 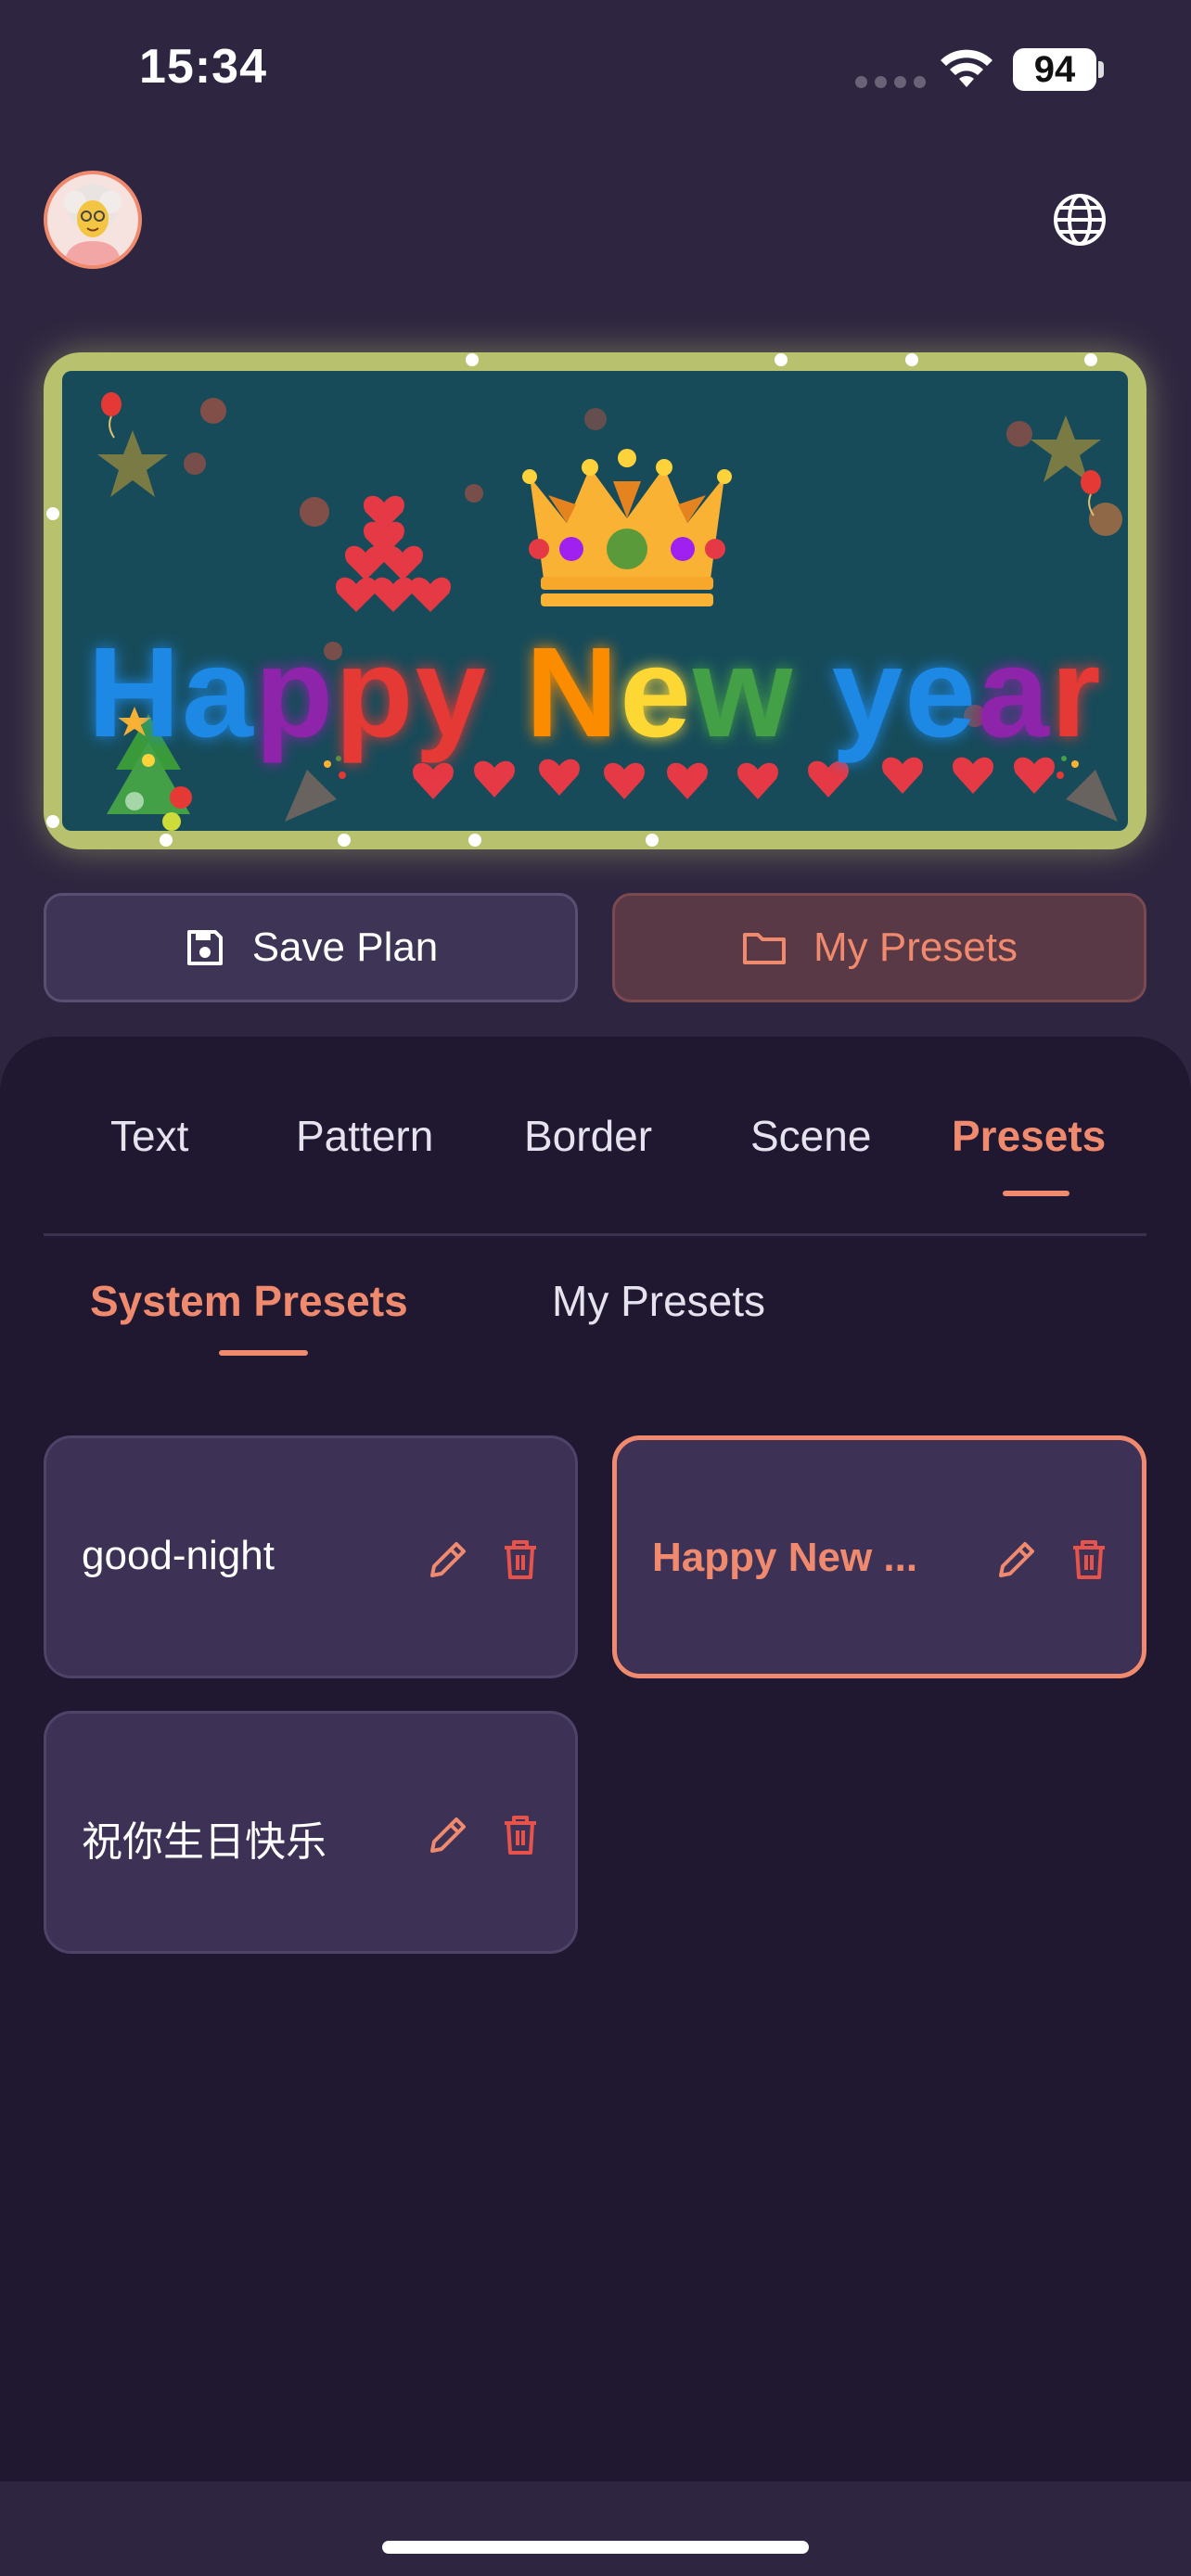 What do you see at coordinates (764, 948) in the screenshot?
I see `folder-icon` at bounding box center [764, 948].